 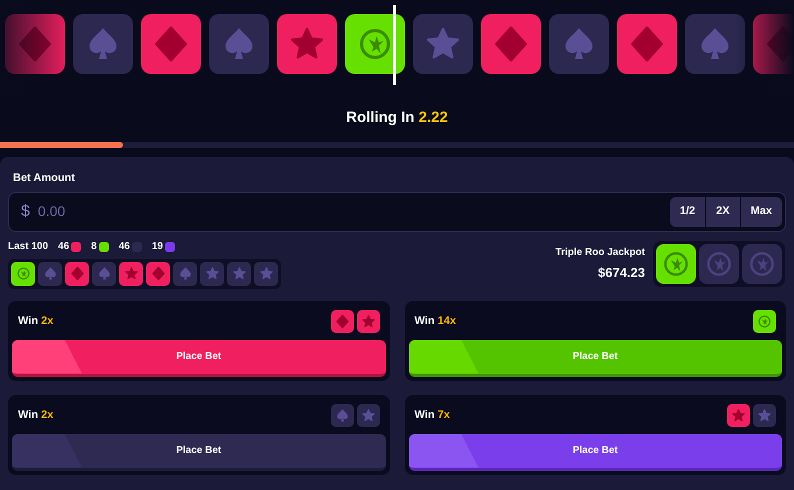 I want to click on win-multiplier: Win 7x, so click(x=432, y=416).